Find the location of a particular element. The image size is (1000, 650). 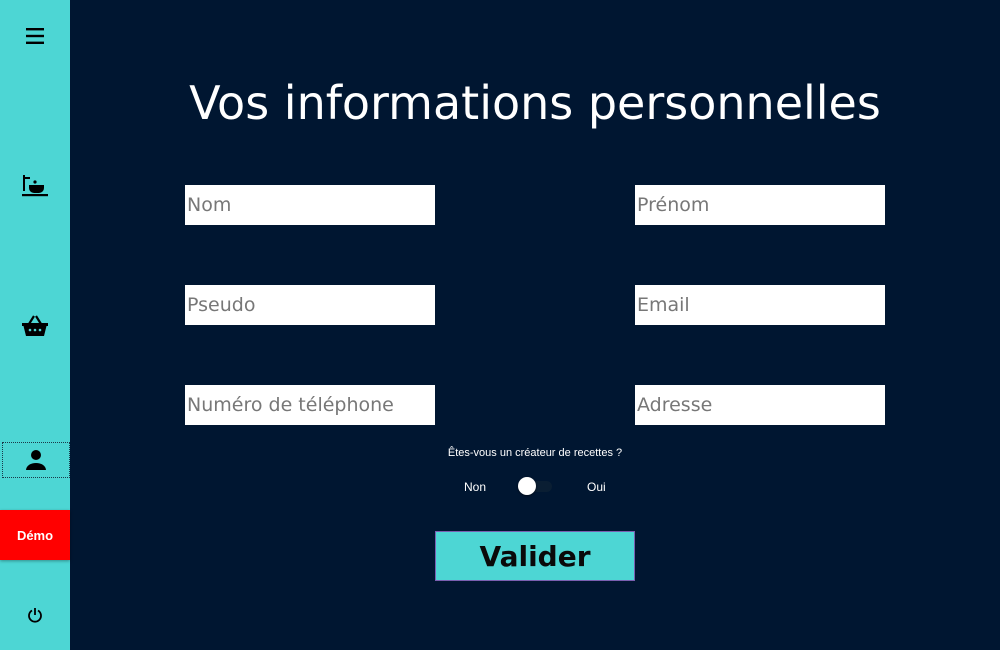

basket-icon is located at coordinates (35, 326).